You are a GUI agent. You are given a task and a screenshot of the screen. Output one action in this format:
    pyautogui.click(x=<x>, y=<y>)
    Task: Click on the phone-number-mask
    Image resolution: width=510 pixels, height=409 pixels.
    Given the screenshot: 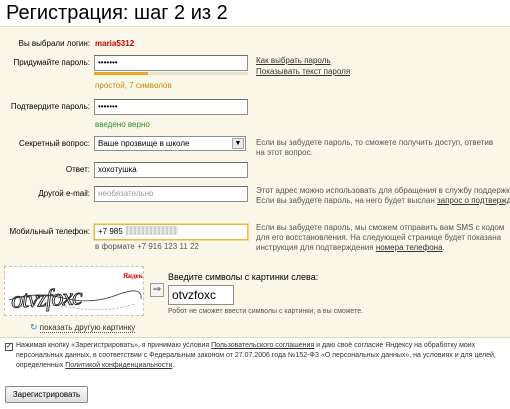 What is the action you would take?
    pyautogui.click(x=151, y=230)
    